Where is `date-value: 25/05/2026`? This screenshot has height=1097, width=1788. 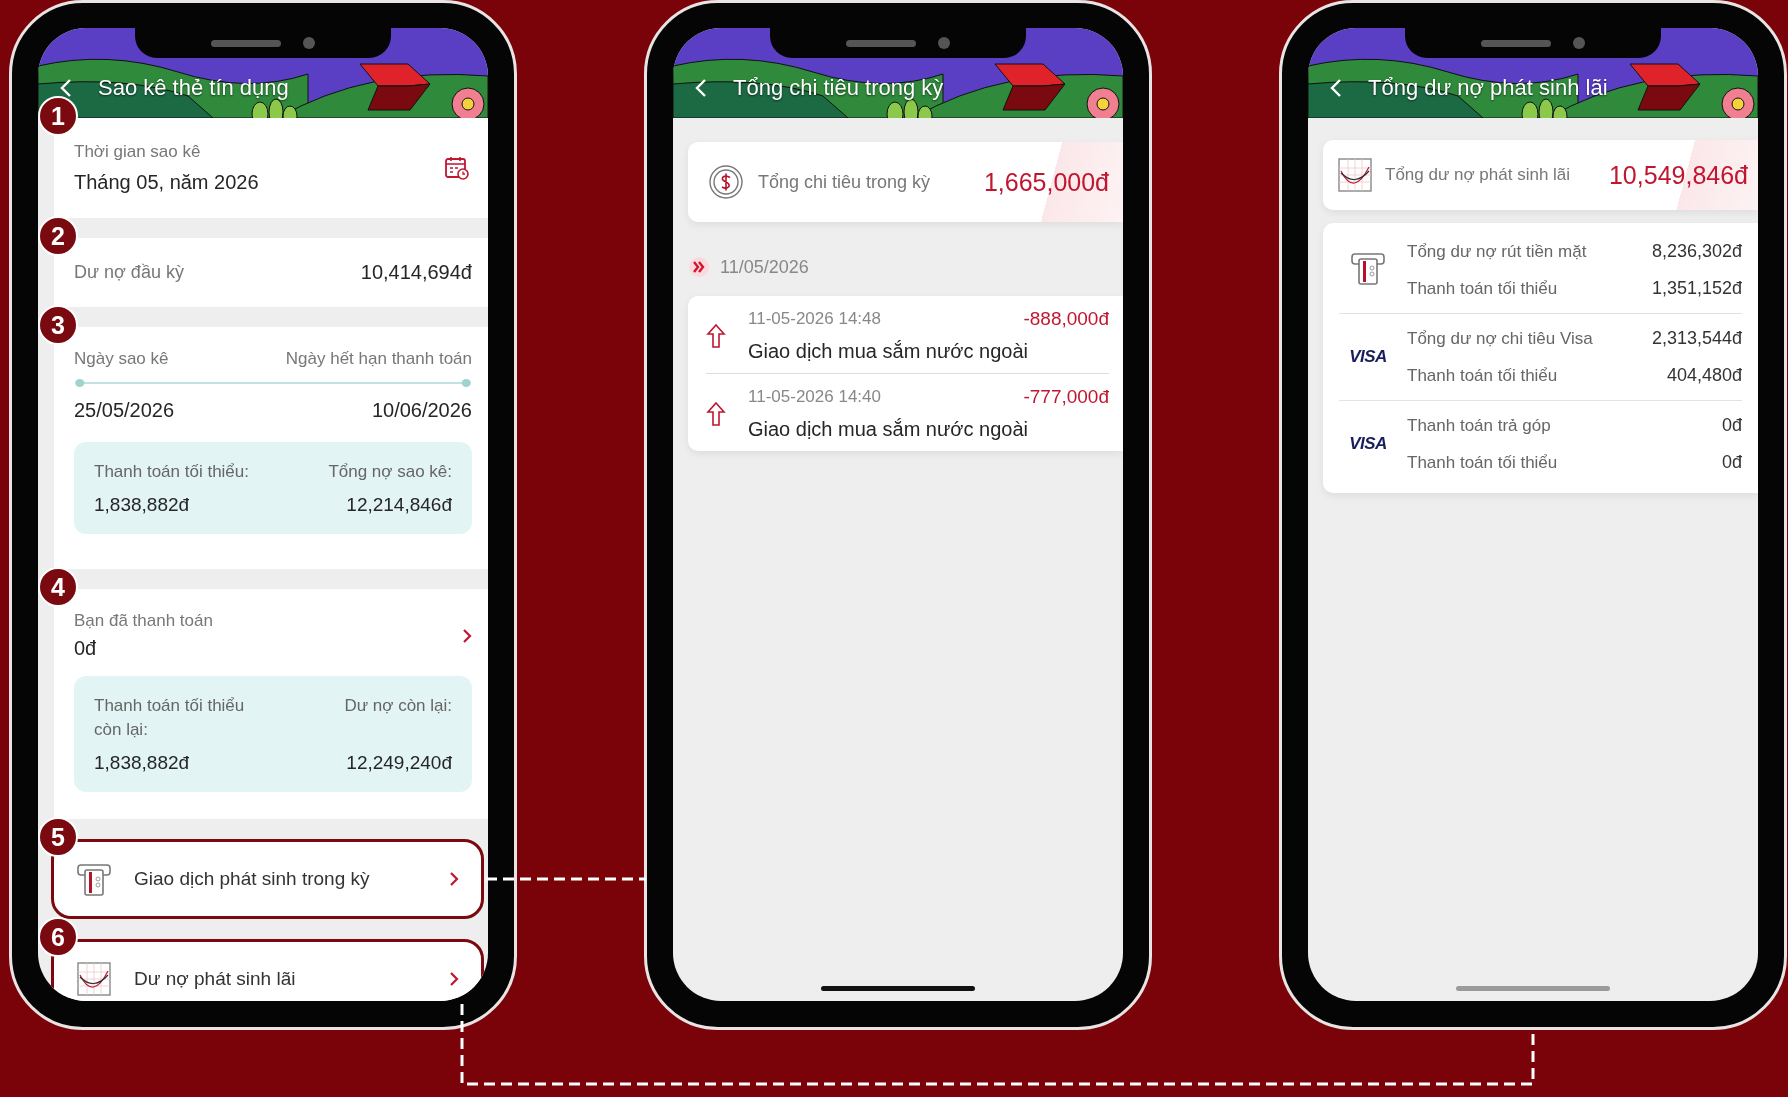 date-value: 25/05/2026 is located at coordinates (124, 410).